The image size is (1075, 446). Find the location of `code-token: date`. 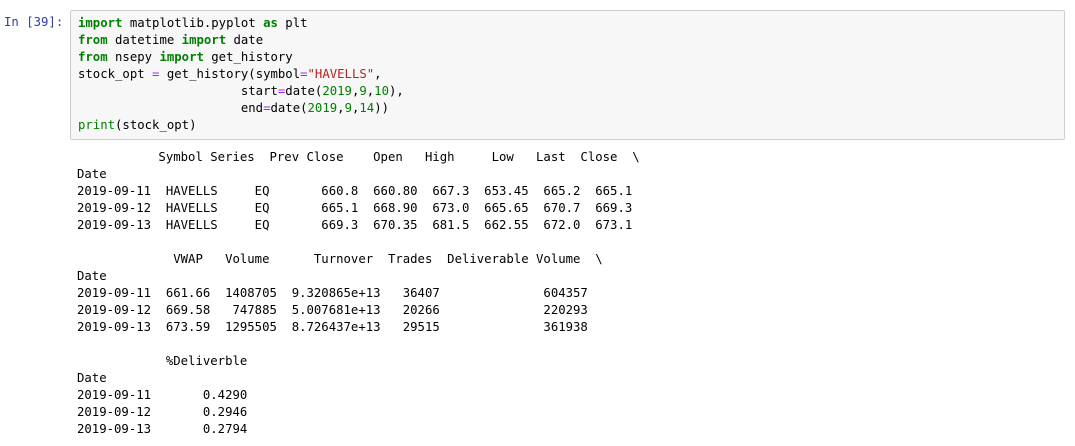

code-token: date is located at coordinates (245, 40).